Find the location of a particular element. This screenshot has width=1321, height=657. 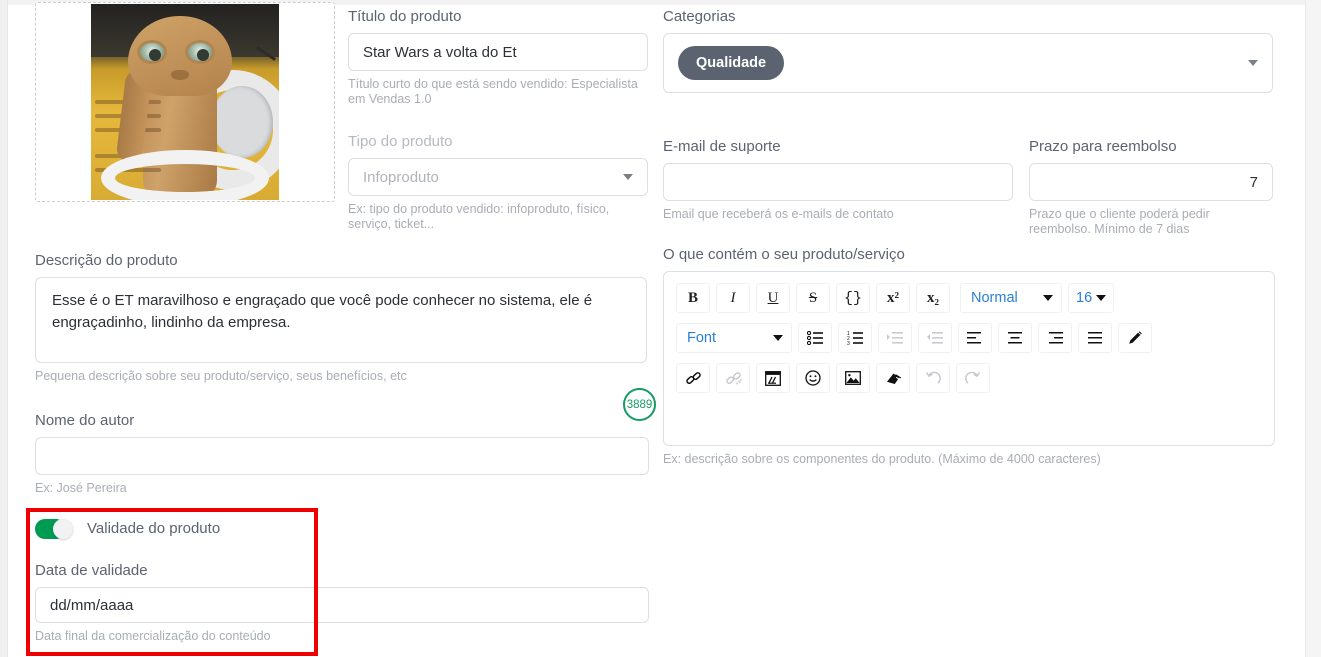

align-center-icon is located at coordinates (1015, 338).